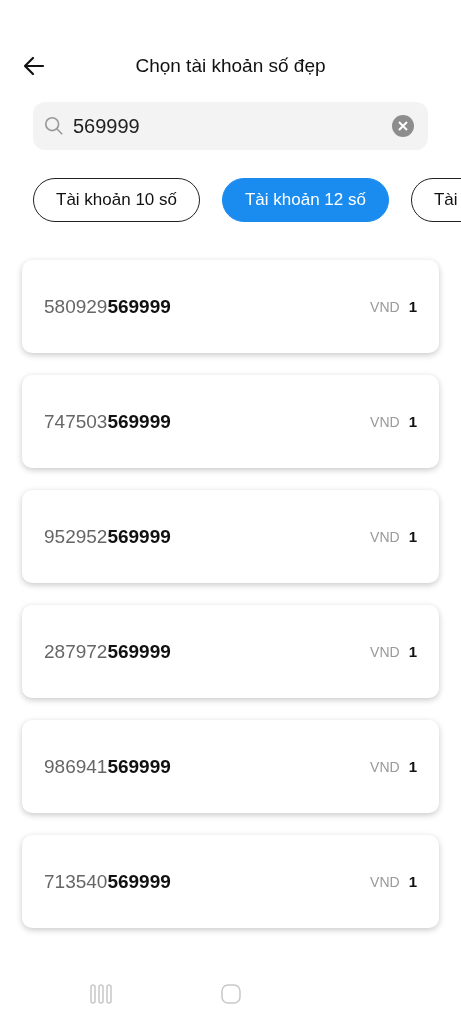 Image resolution: width=461 pixels, height=1024 pixels. What do you see at coordinates (230, 651) in the screenshot?
I see `account-card: 287972569999 VND 1` at bounding box center [230, 651].